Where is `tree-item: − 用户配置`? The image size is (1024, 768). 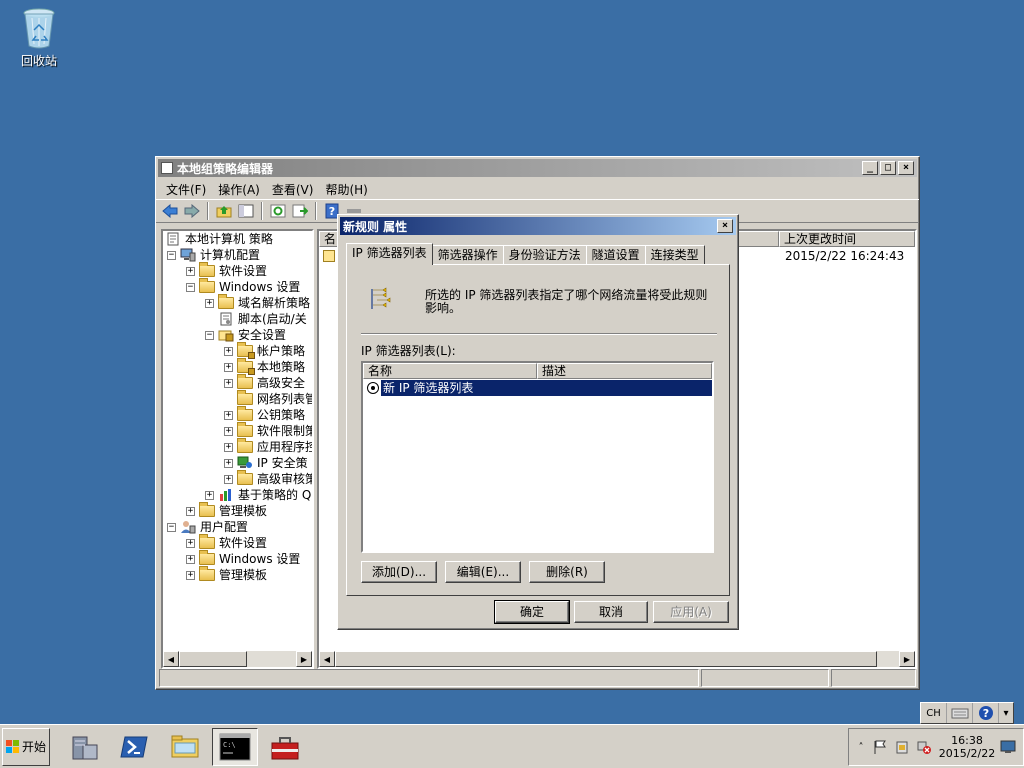
tree-item: − 用户配置 is located at coordinates (207, 527).